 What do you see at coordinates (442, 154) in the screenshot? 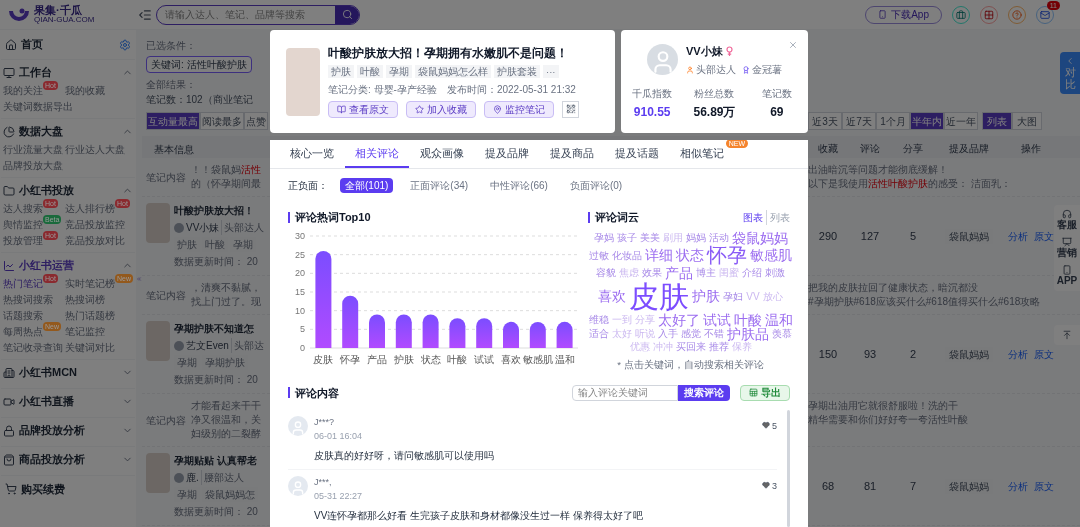
I see `tab: 观众画像` at bounding box center [442, 154].